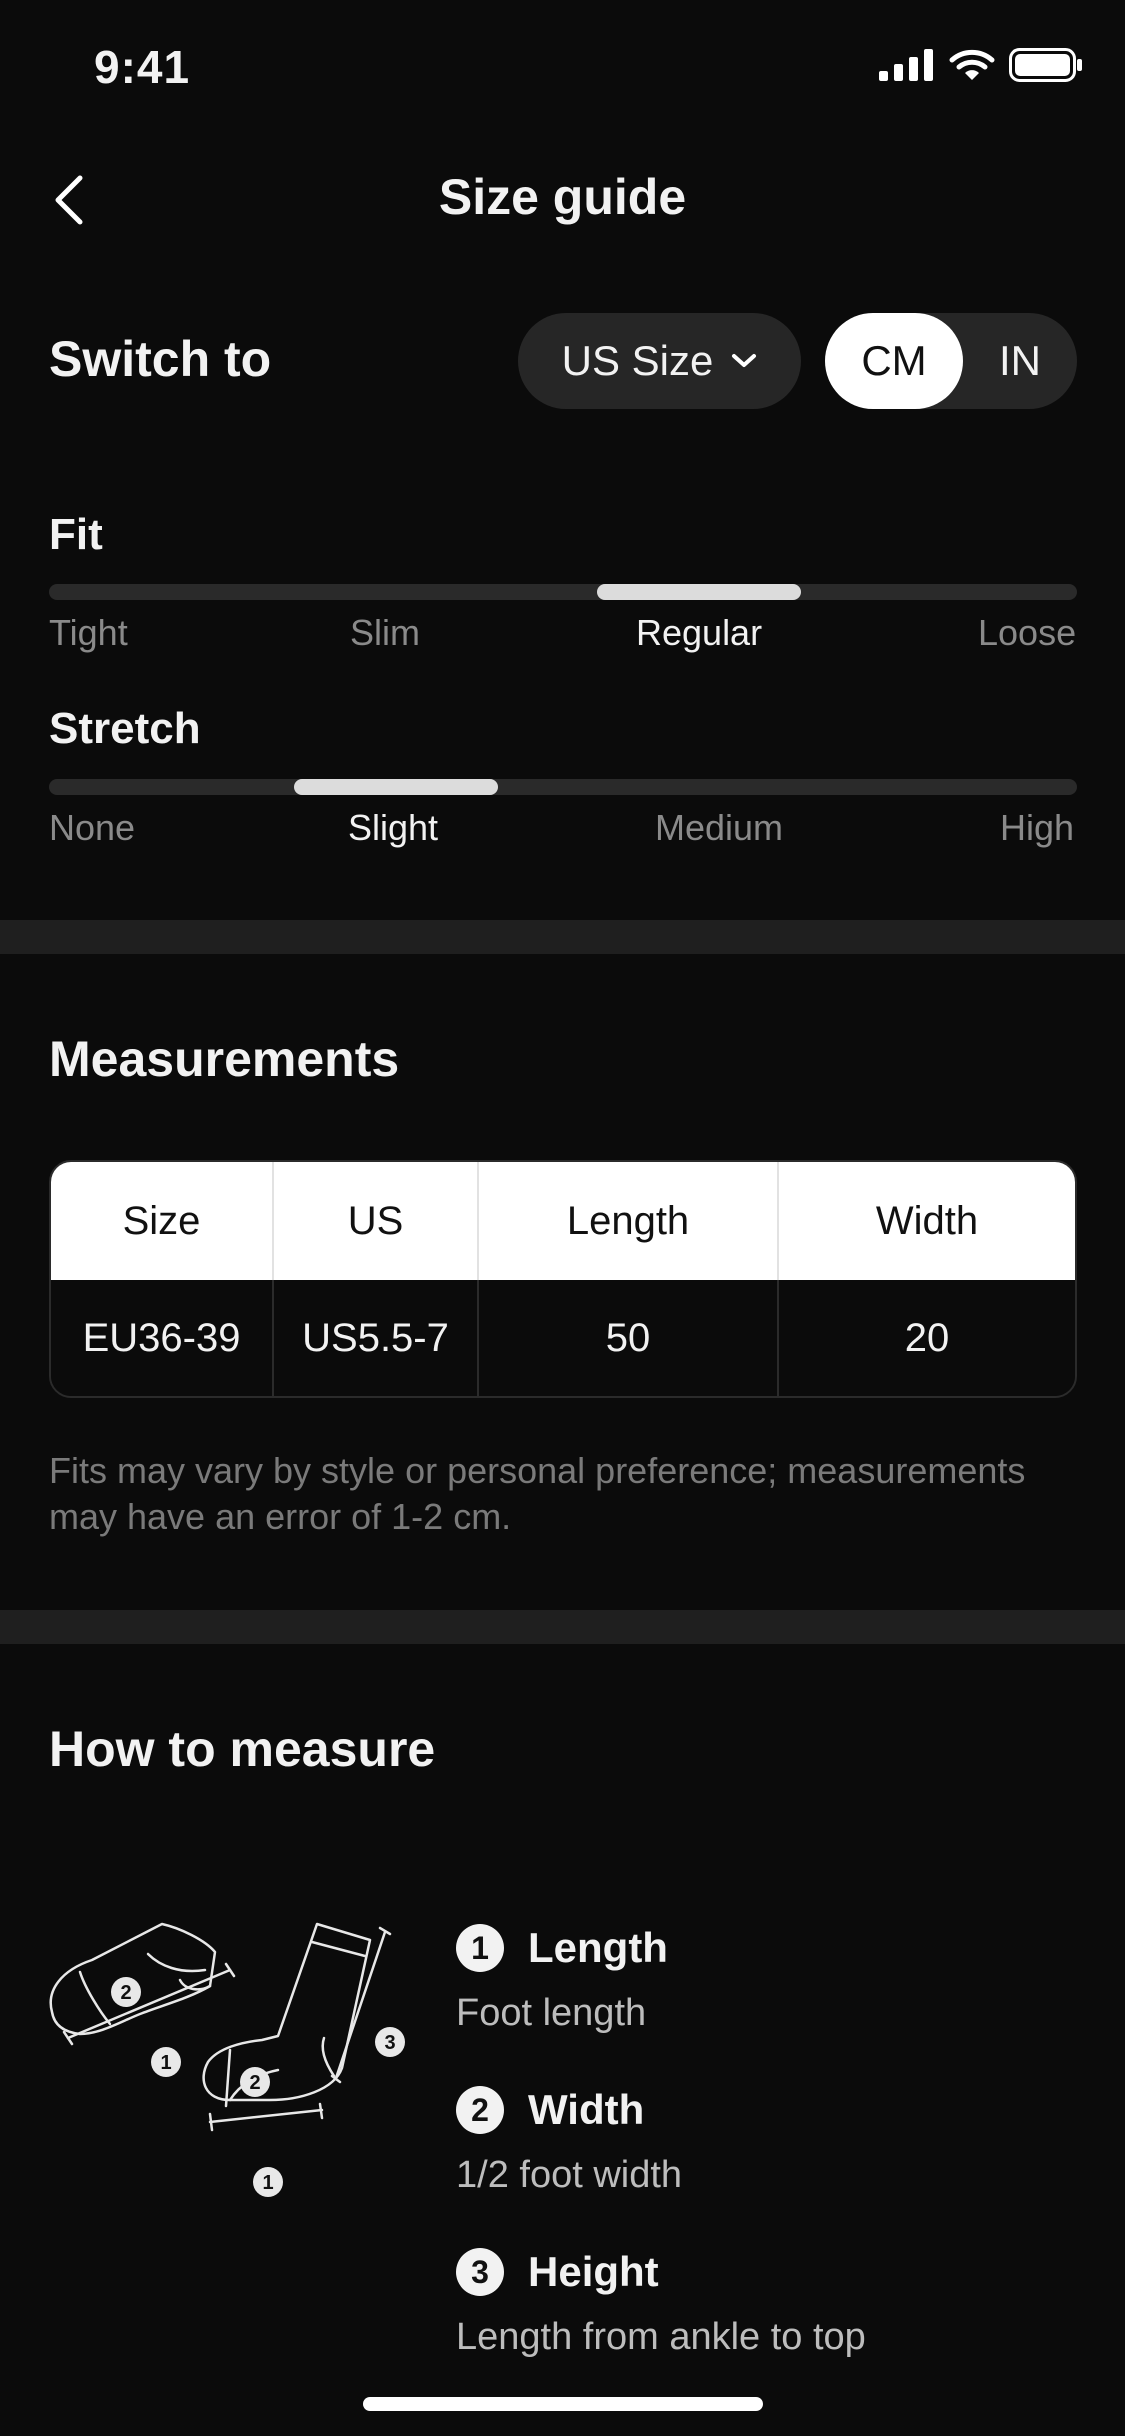  What do you see at coordinates (551, 2013) in the screenshot?
I see `step-description: Foot length` at bounding box center [551, 2013].